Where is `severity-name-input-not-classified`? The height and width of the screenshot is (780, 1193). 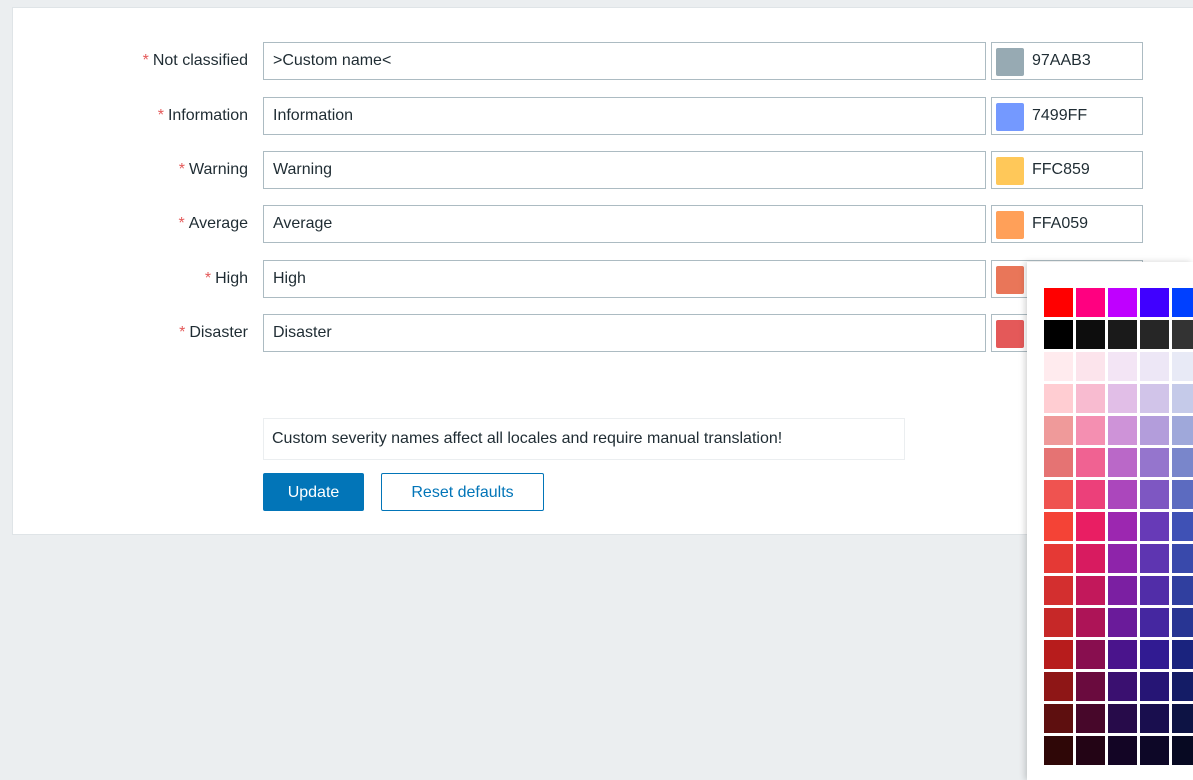 severity-name-input-not-classified is located at coordinates (624, 61).